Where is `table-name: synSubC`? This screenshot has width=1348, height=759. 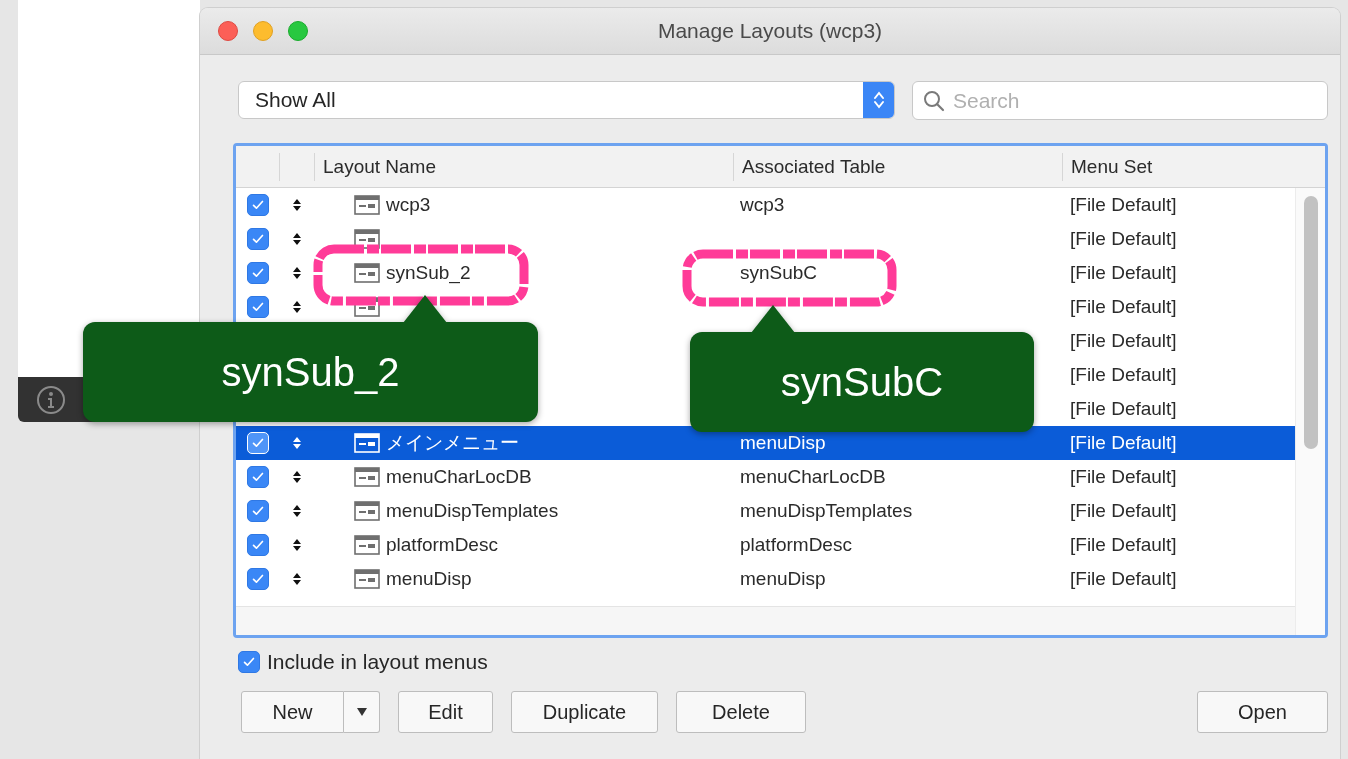
table-name: synSubC is located at coordinates (779, 272).